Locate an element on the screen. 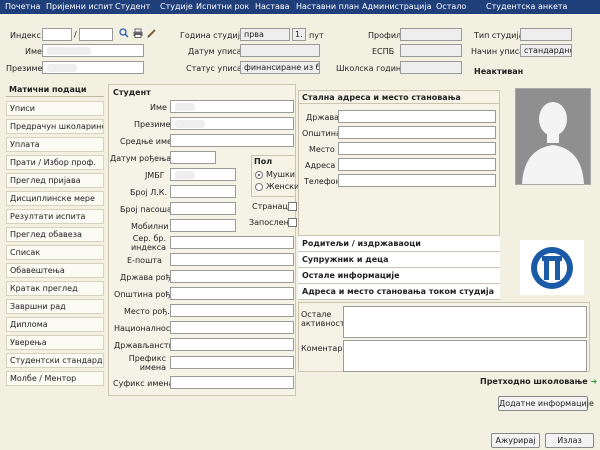  email-label: Е-пошта is located at coordinates (144, 260).